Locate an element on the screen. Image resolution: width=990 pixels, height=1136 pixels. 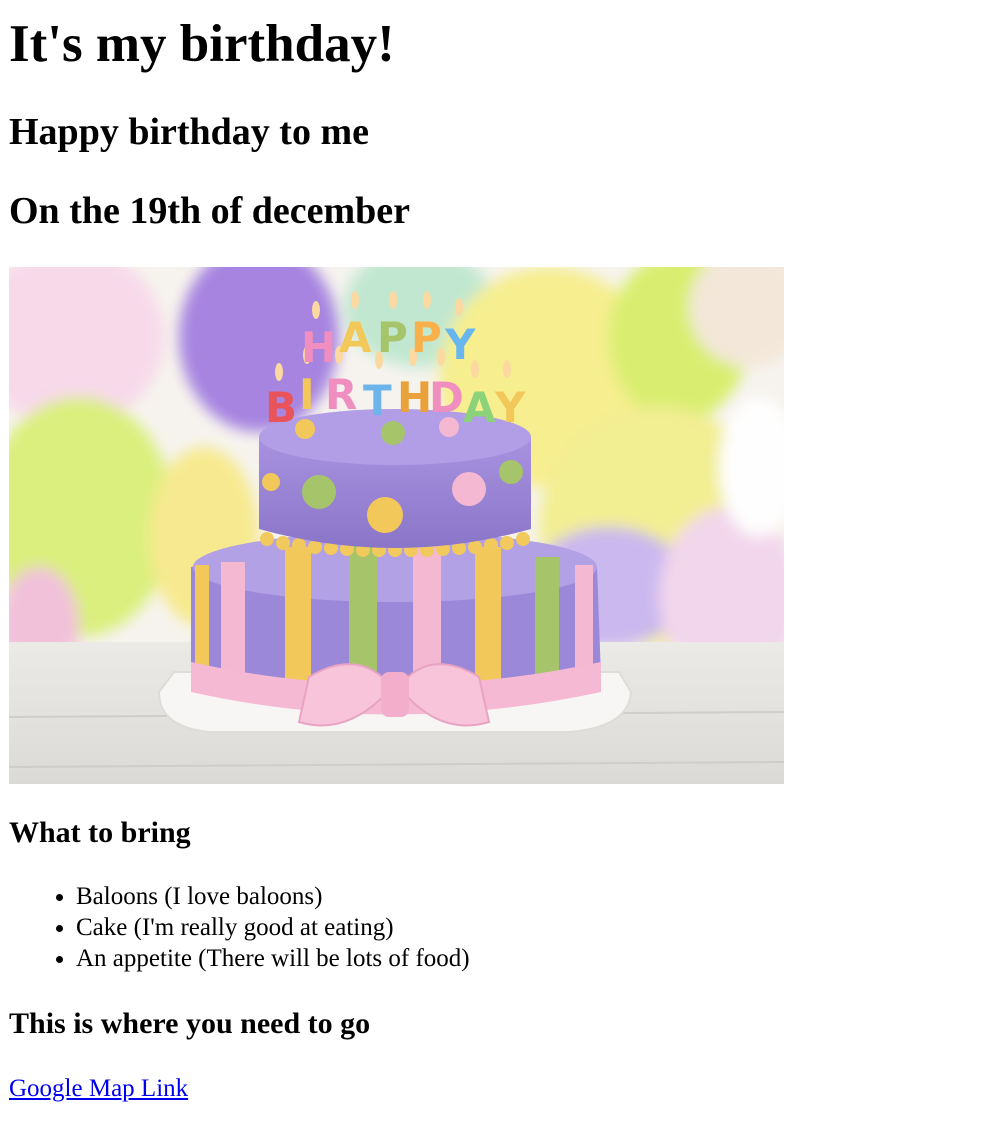
candle-letter: B is located at coordinates (281, 407).